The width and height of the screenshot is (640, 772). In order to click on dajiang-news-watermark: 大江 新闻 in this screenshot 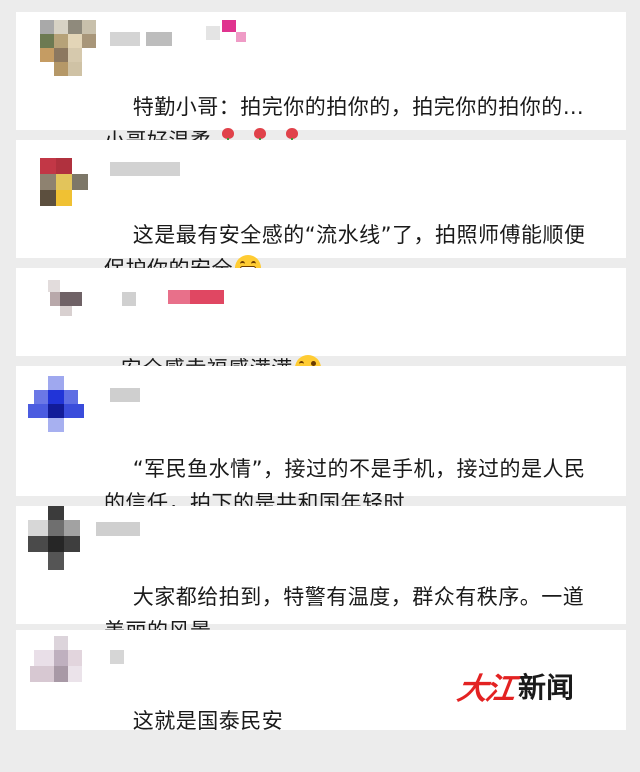, I will do `click(515, 689)`.